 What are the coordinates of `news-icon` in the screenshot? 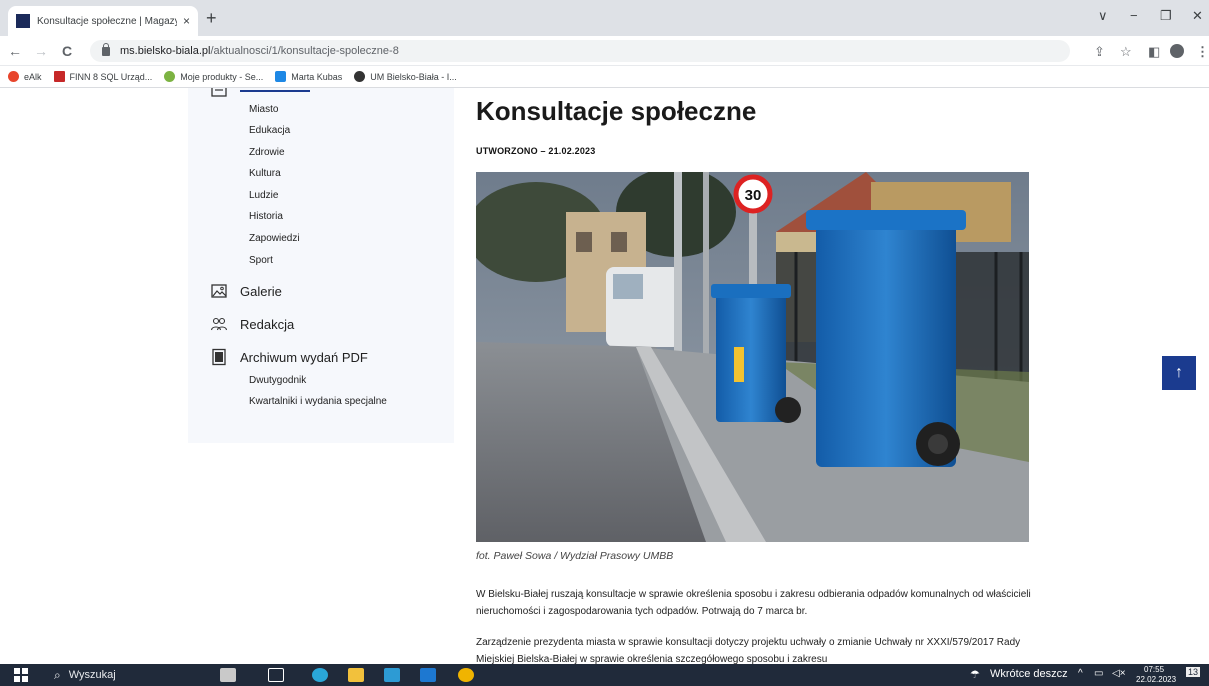 It's located at (219, 92).